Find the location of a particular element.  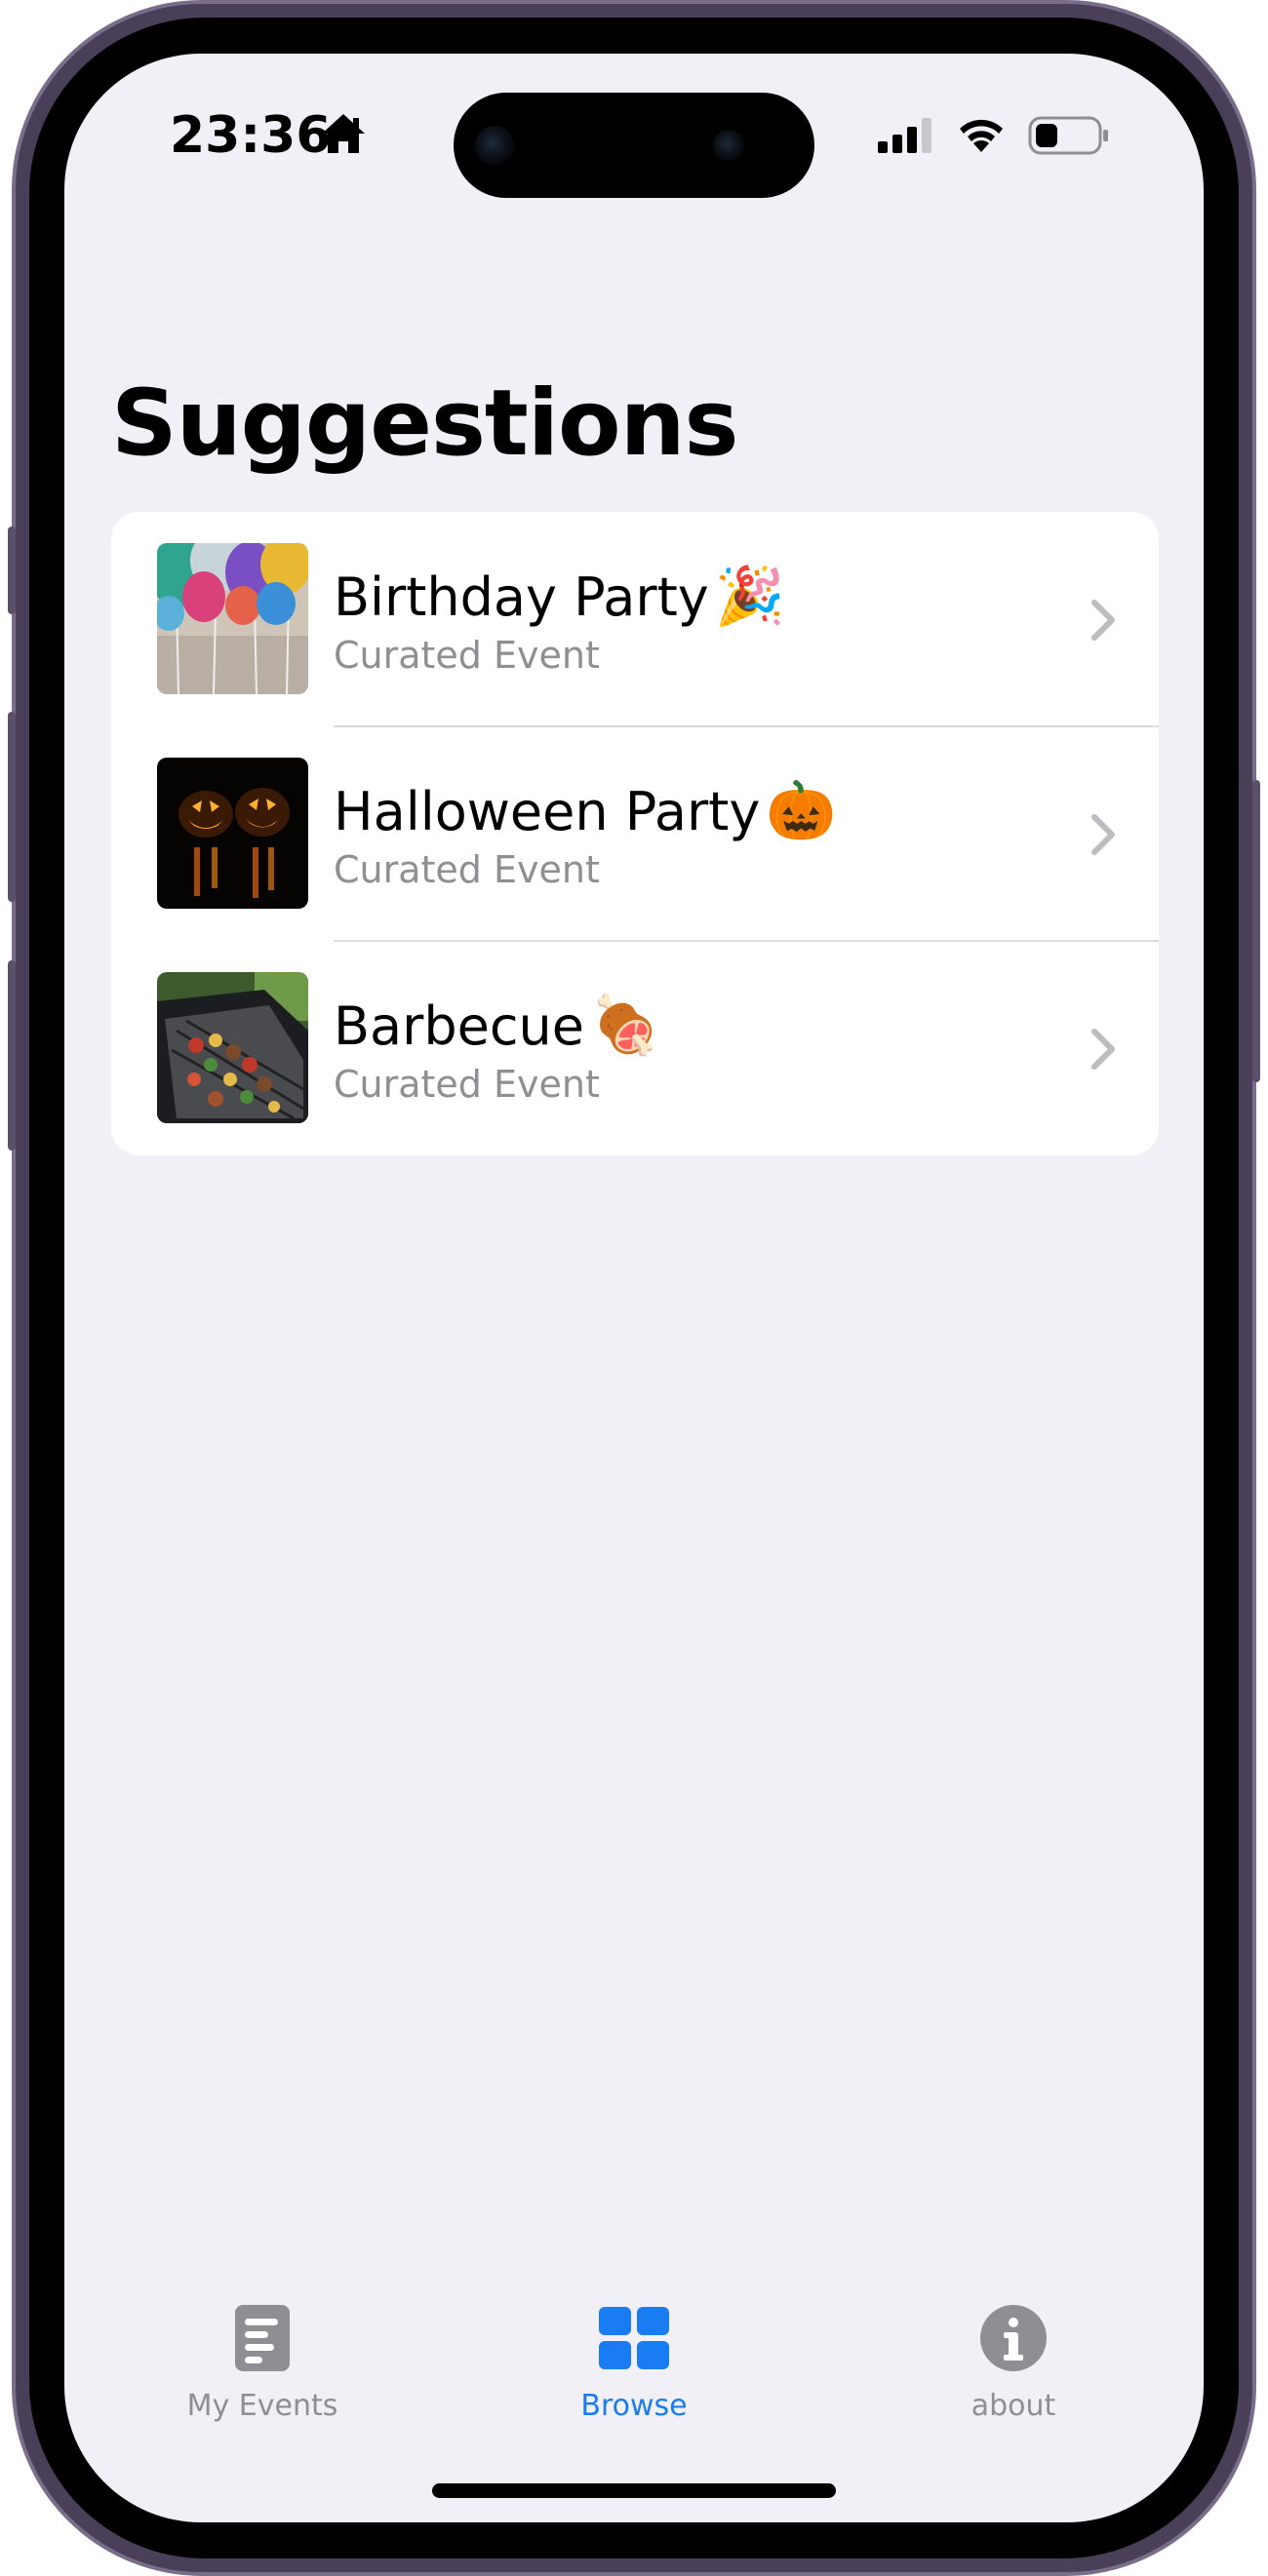

barbecue-thumbnail is located at coordinates (232, 1047).